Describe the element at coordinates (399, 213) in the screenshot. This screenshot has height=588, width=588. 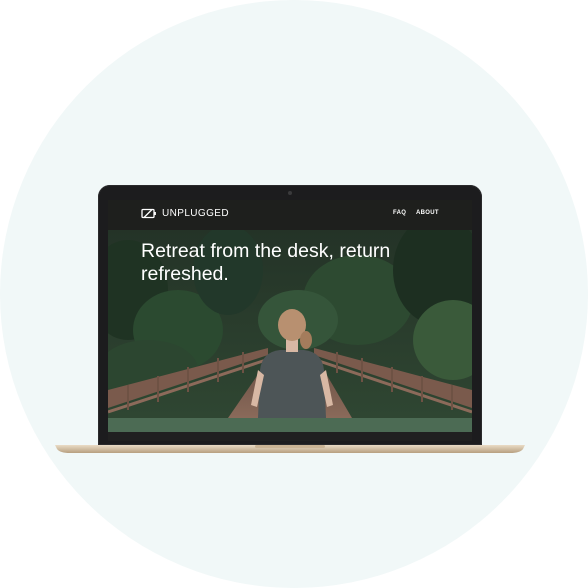
I see `nav-link-faq: FAQ` at that location.